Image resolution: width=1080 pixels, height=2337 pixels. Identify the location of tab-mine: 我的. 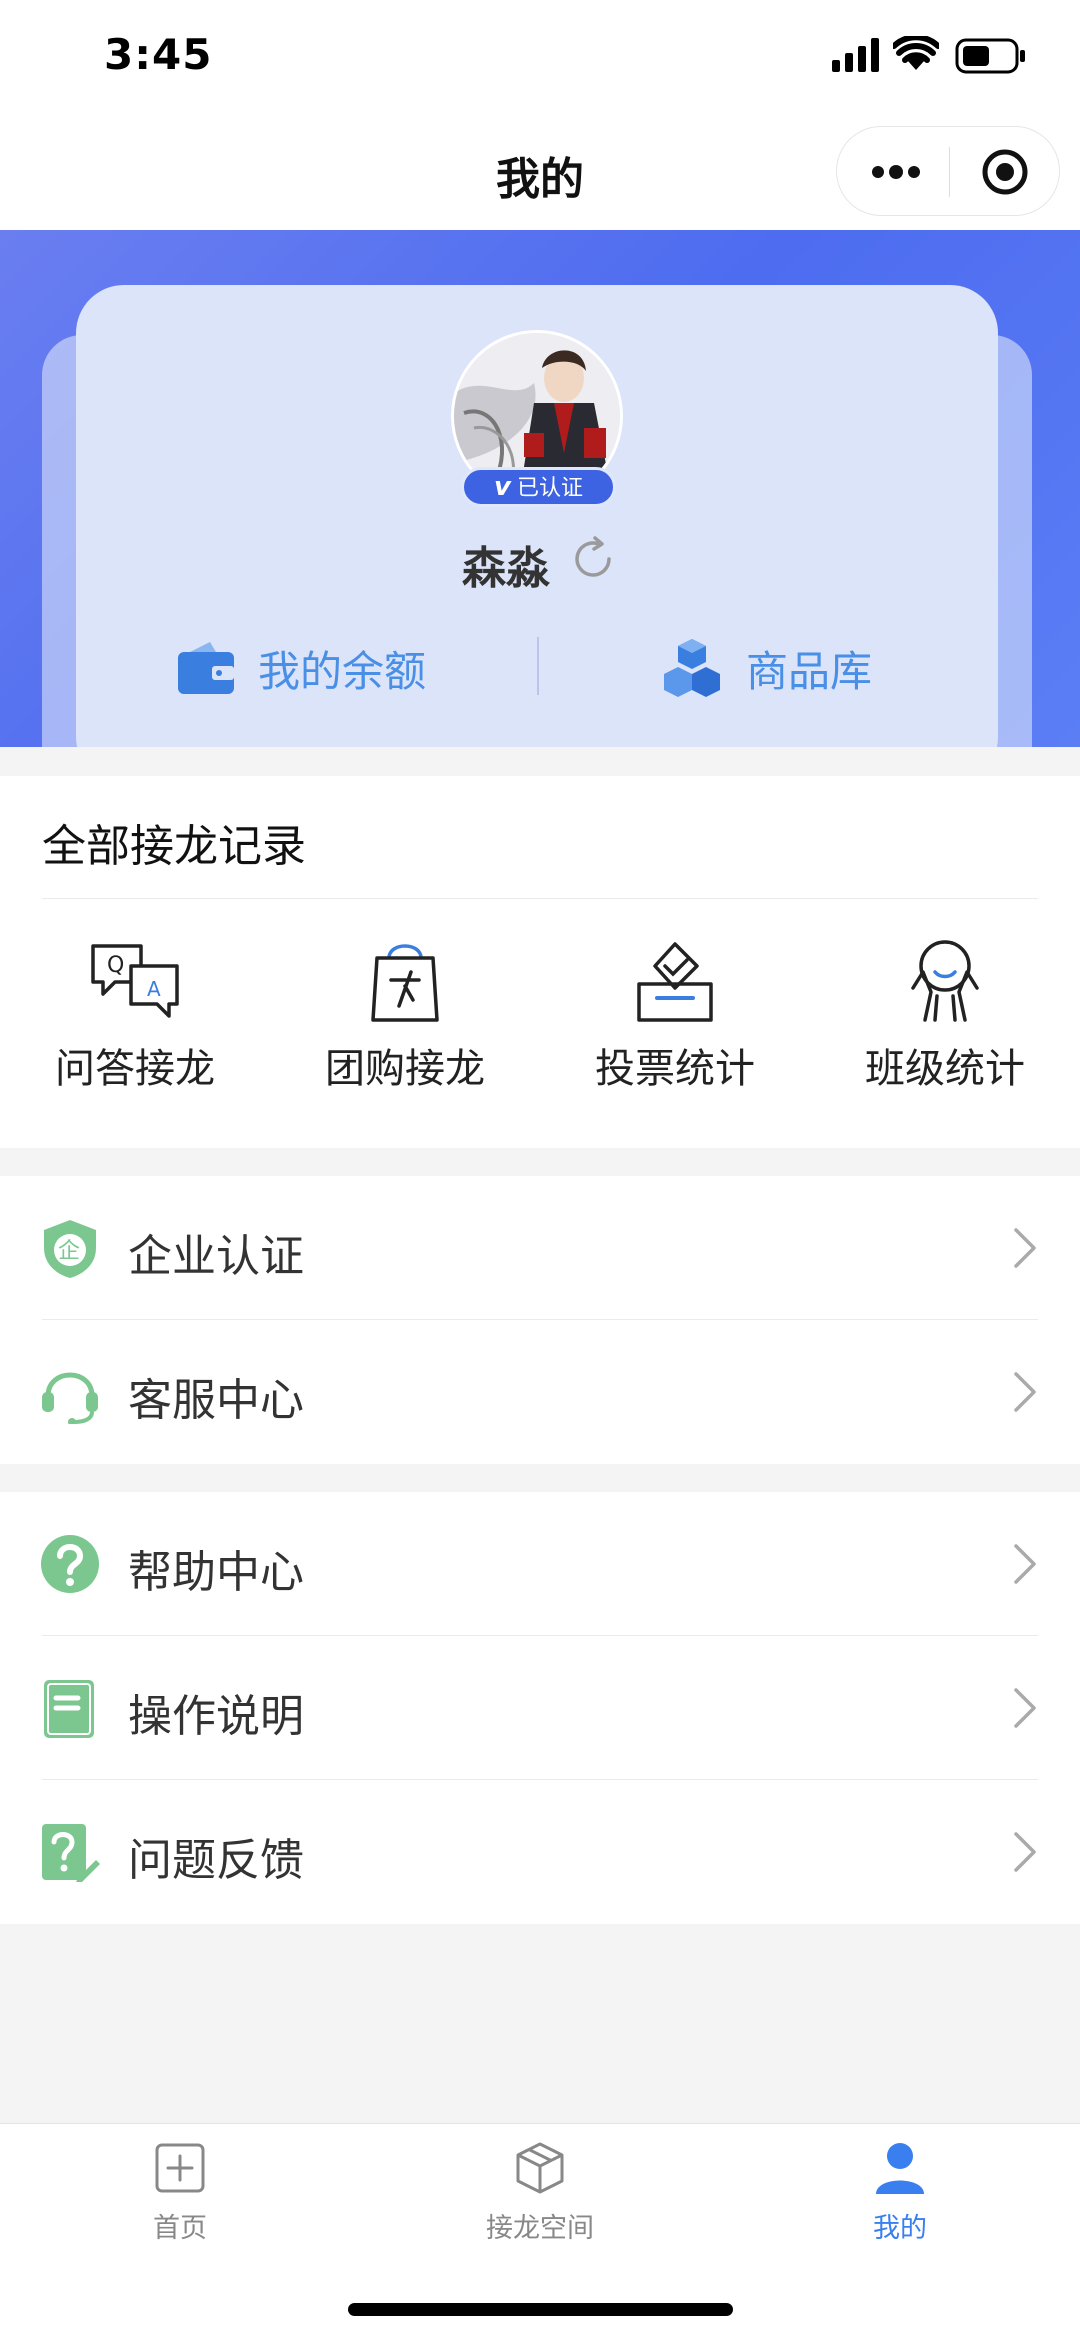
(900, 2200).